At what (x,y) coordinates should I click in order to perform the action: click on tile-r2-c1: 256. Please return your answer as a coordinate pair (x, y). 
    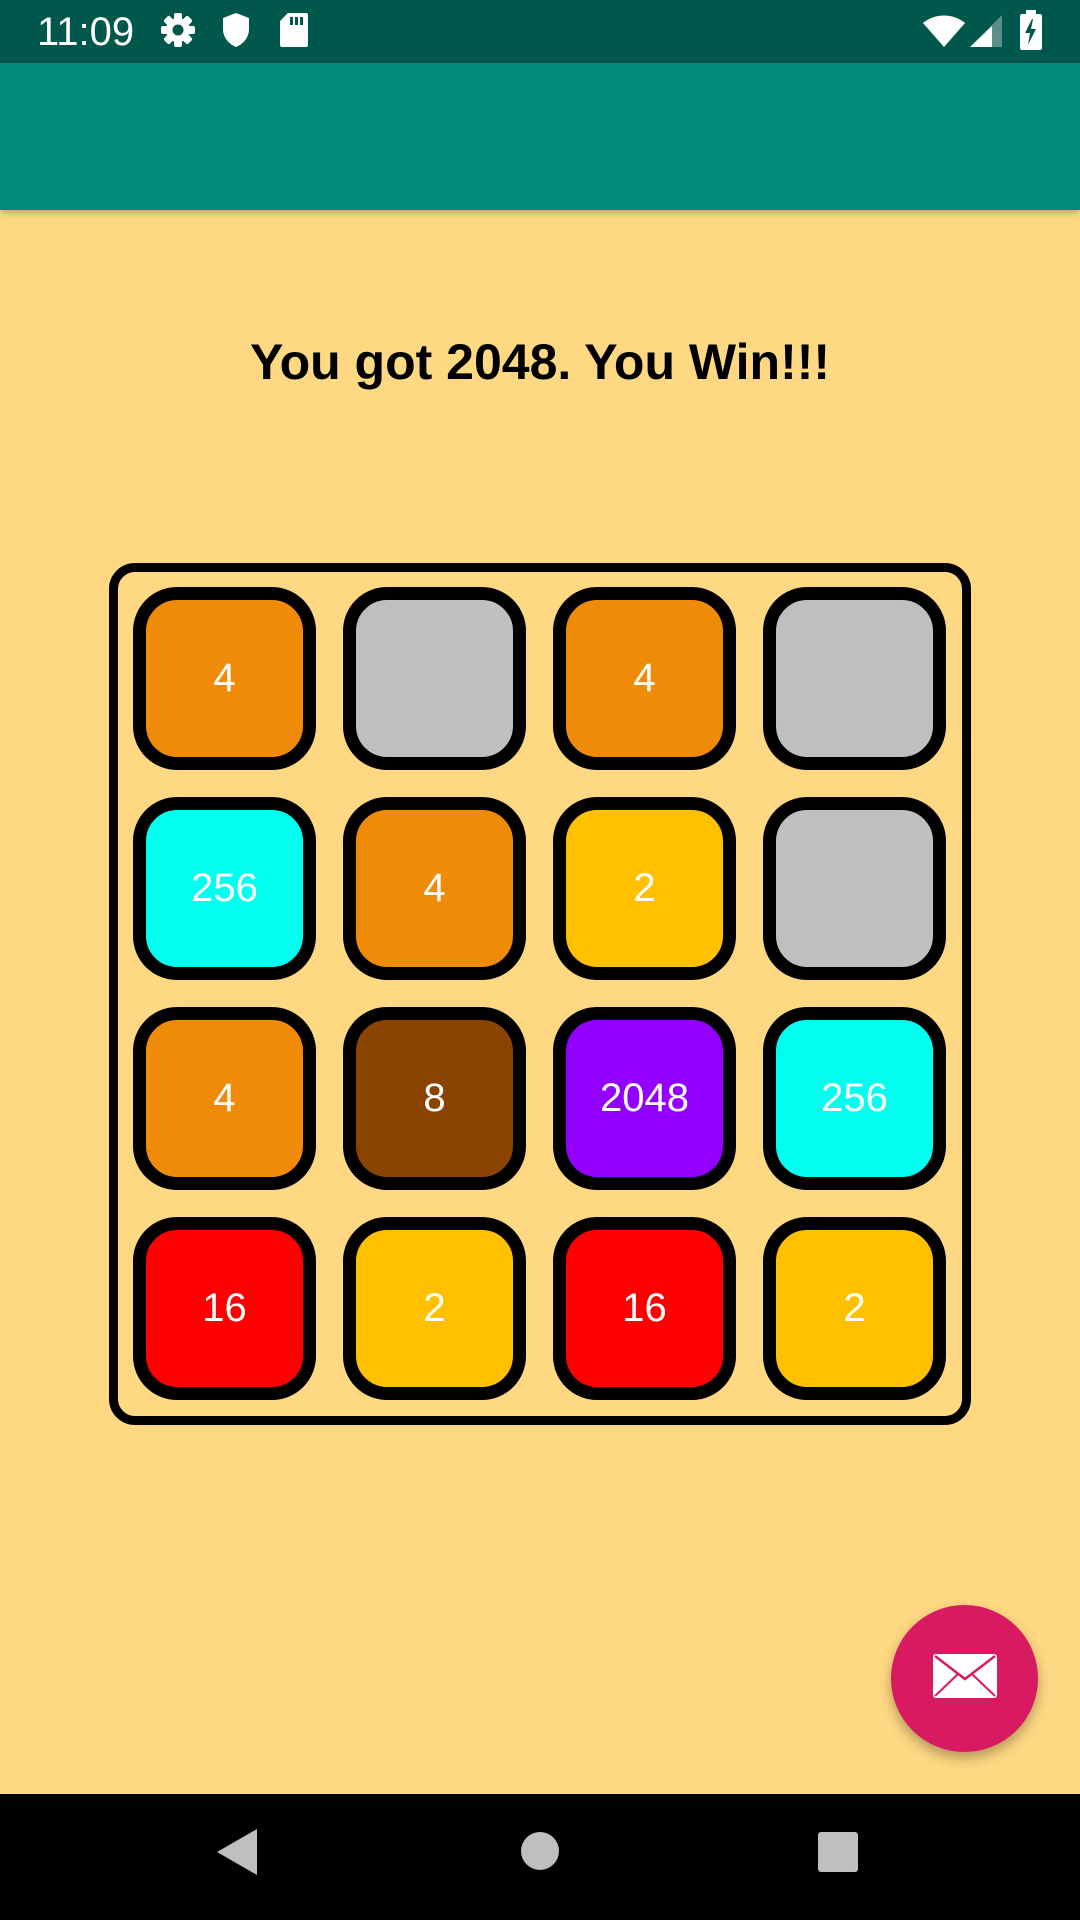
    Looking at the image, I should click on (224, 888).